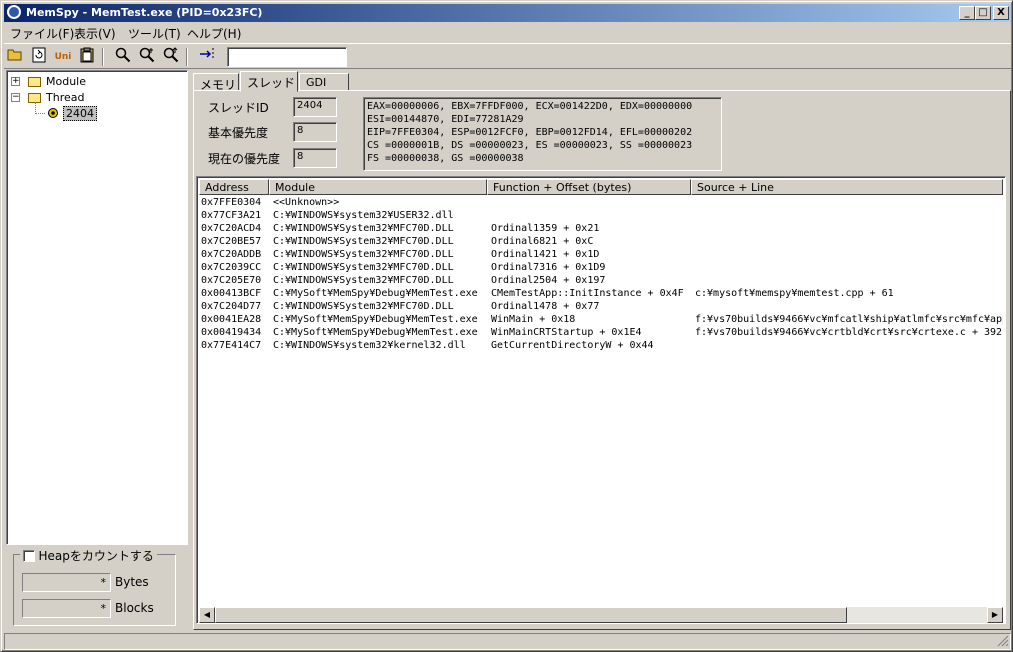 This screenshot has width=1013, height=652. I want to click on menu-view: 表示(V), so click(95, 33).